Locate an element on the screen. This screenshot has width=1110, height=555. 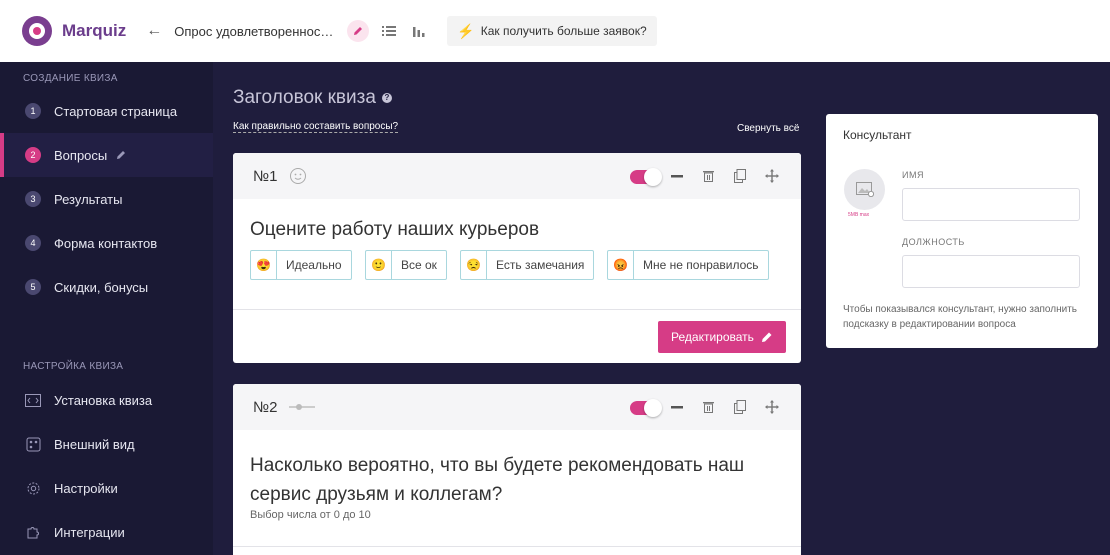
answer-option: 🙂 Все ок is located at coordinates (406, 265).